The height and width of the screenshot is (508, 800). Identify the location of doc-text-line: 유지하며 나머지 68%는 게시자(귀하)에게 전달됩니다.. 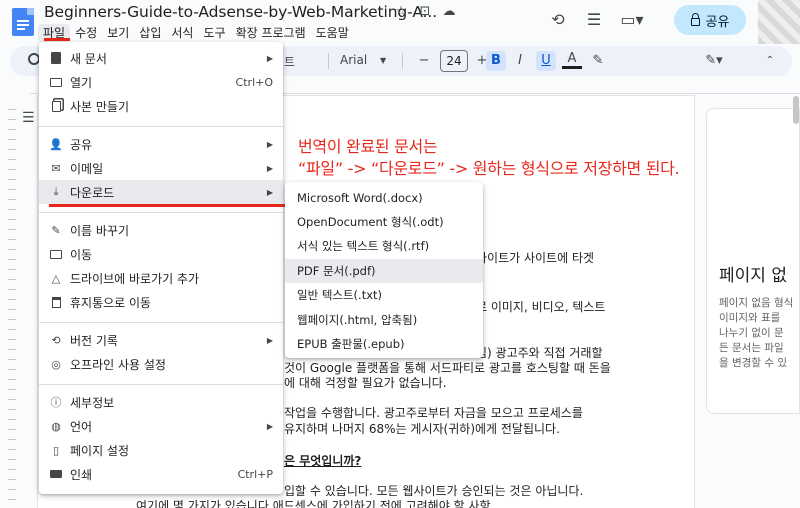
(422, 429).